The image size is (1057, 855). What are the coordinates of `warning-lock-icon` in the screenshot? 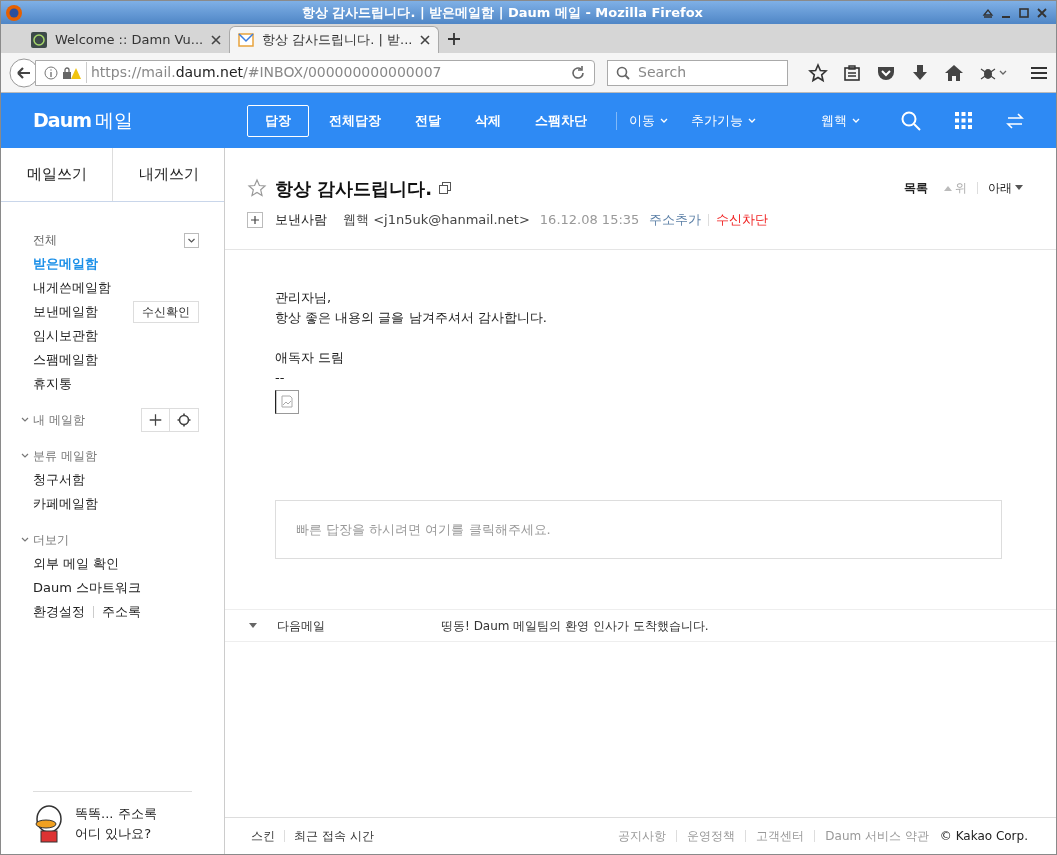 It's located at (72, 72).